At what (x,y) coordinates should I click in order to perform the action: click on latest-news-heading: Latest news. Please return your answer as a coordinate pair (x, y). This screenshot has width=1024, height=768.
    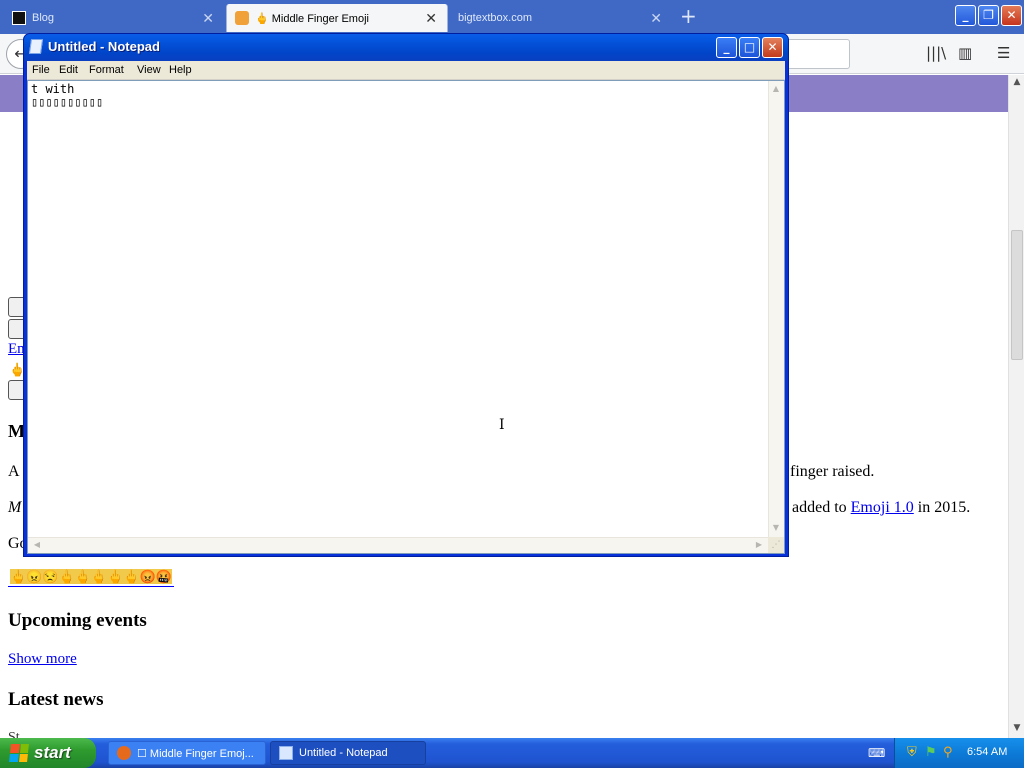
    Looking at the image, I should click on (56, 699).